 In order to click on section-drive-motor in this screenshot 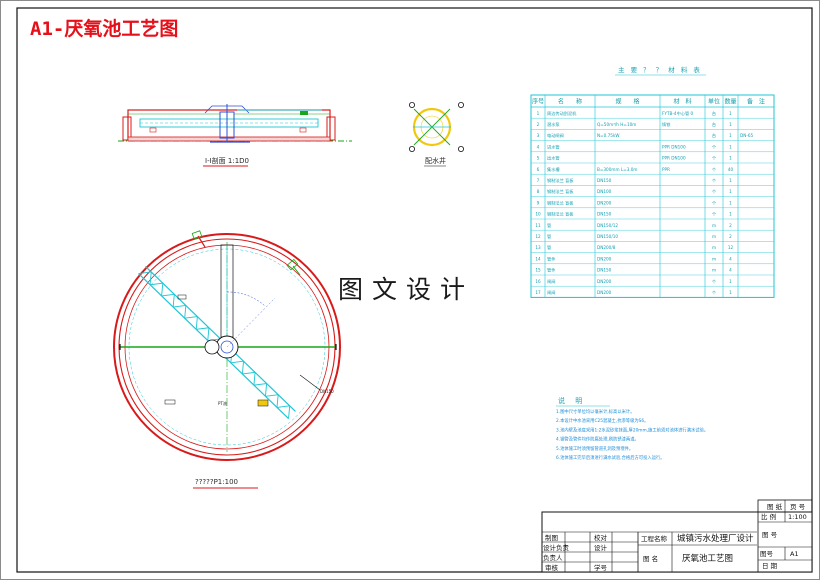, I will do `click(304, 113)`.